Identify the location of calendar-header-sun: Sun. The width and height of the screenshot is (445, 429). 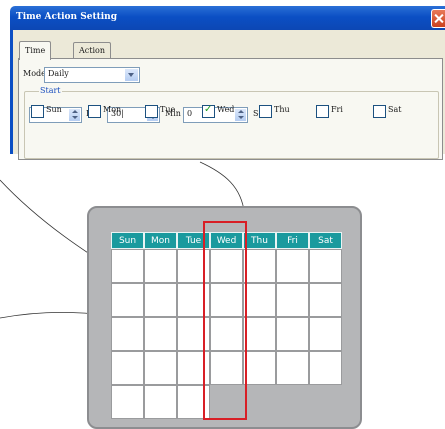
(127, 240).